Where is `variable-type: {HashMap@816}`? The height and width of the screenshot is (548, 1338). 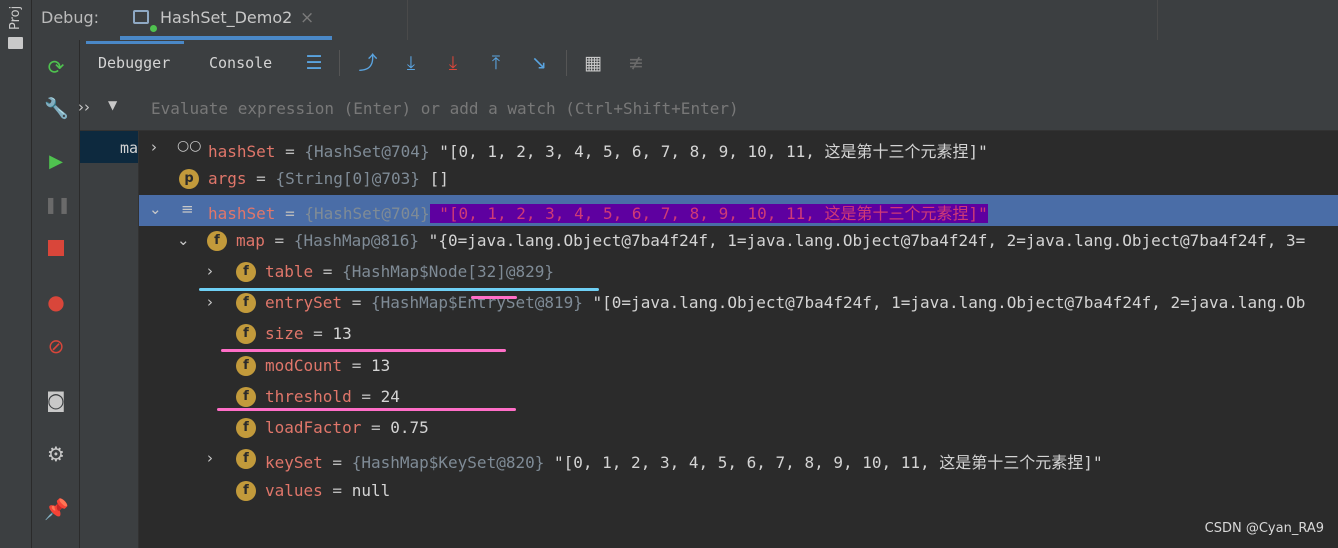
variable-type: {HashMap@816} is located at coordinates (356, 240).